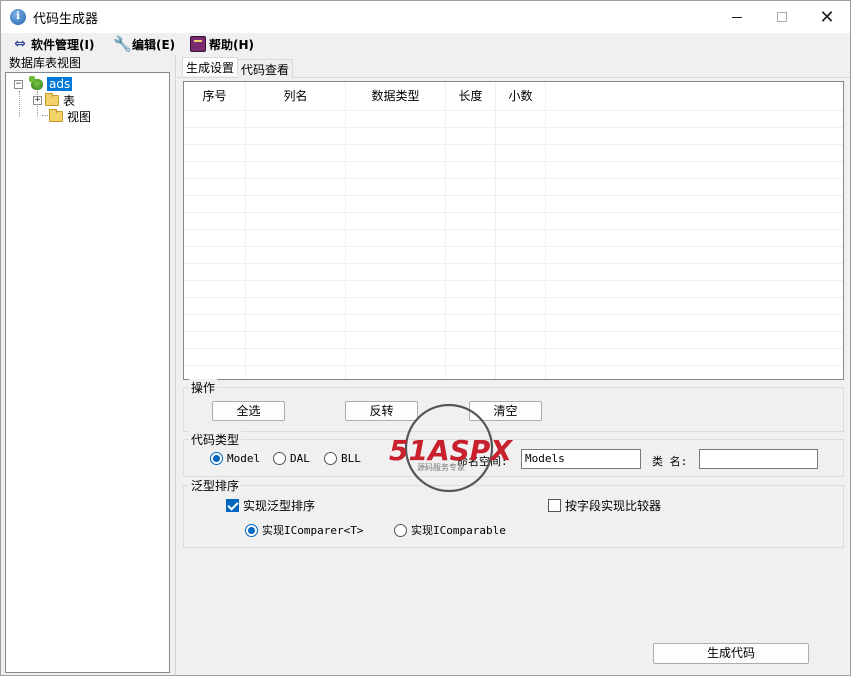  What do you see at coordinates (232, 505) in the screenshot?
I see `checkbox-checked-icon` at bounding box center [232, 505].